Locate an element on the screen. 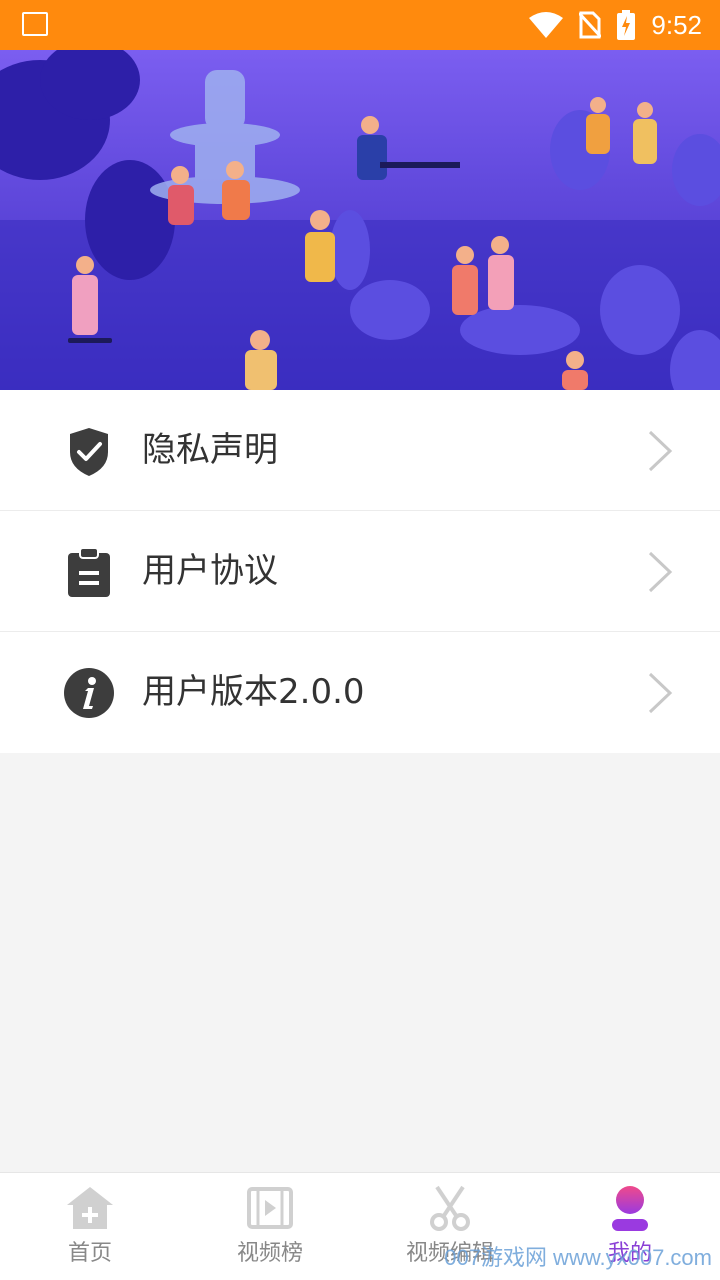  user-icon is located at coordinates (630, 1208).